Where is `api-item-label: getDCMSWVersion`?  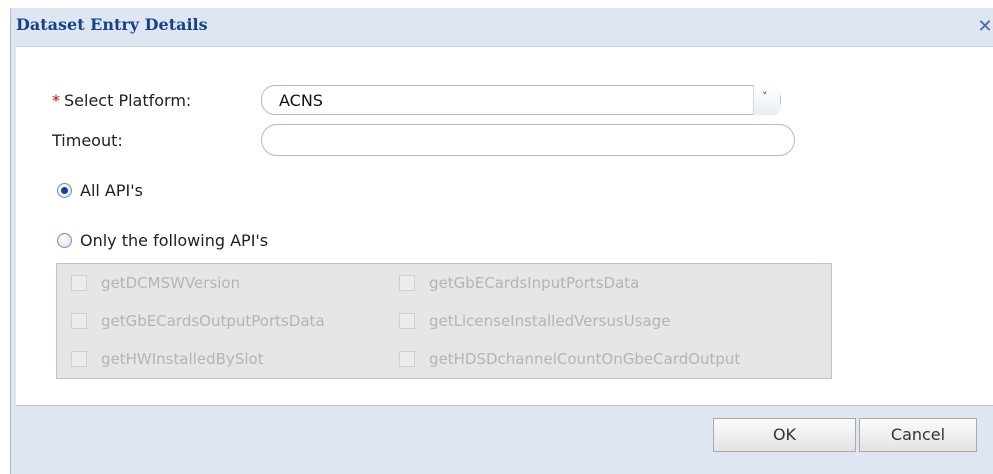 api-item-label: getDCMSWVersion is located at coordinates (171, 283).